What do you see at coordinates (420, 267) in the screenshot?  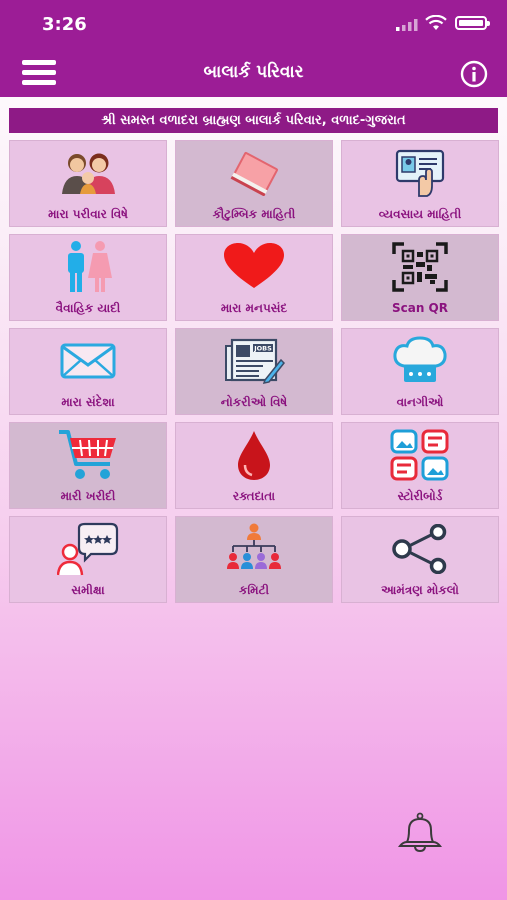 I see `qr-code-icon` at bounding box center [420, 267].